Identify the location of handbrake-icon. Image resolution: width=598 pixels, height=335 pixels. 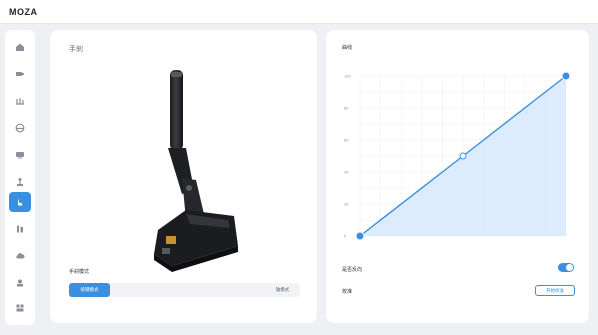
(20, 202).